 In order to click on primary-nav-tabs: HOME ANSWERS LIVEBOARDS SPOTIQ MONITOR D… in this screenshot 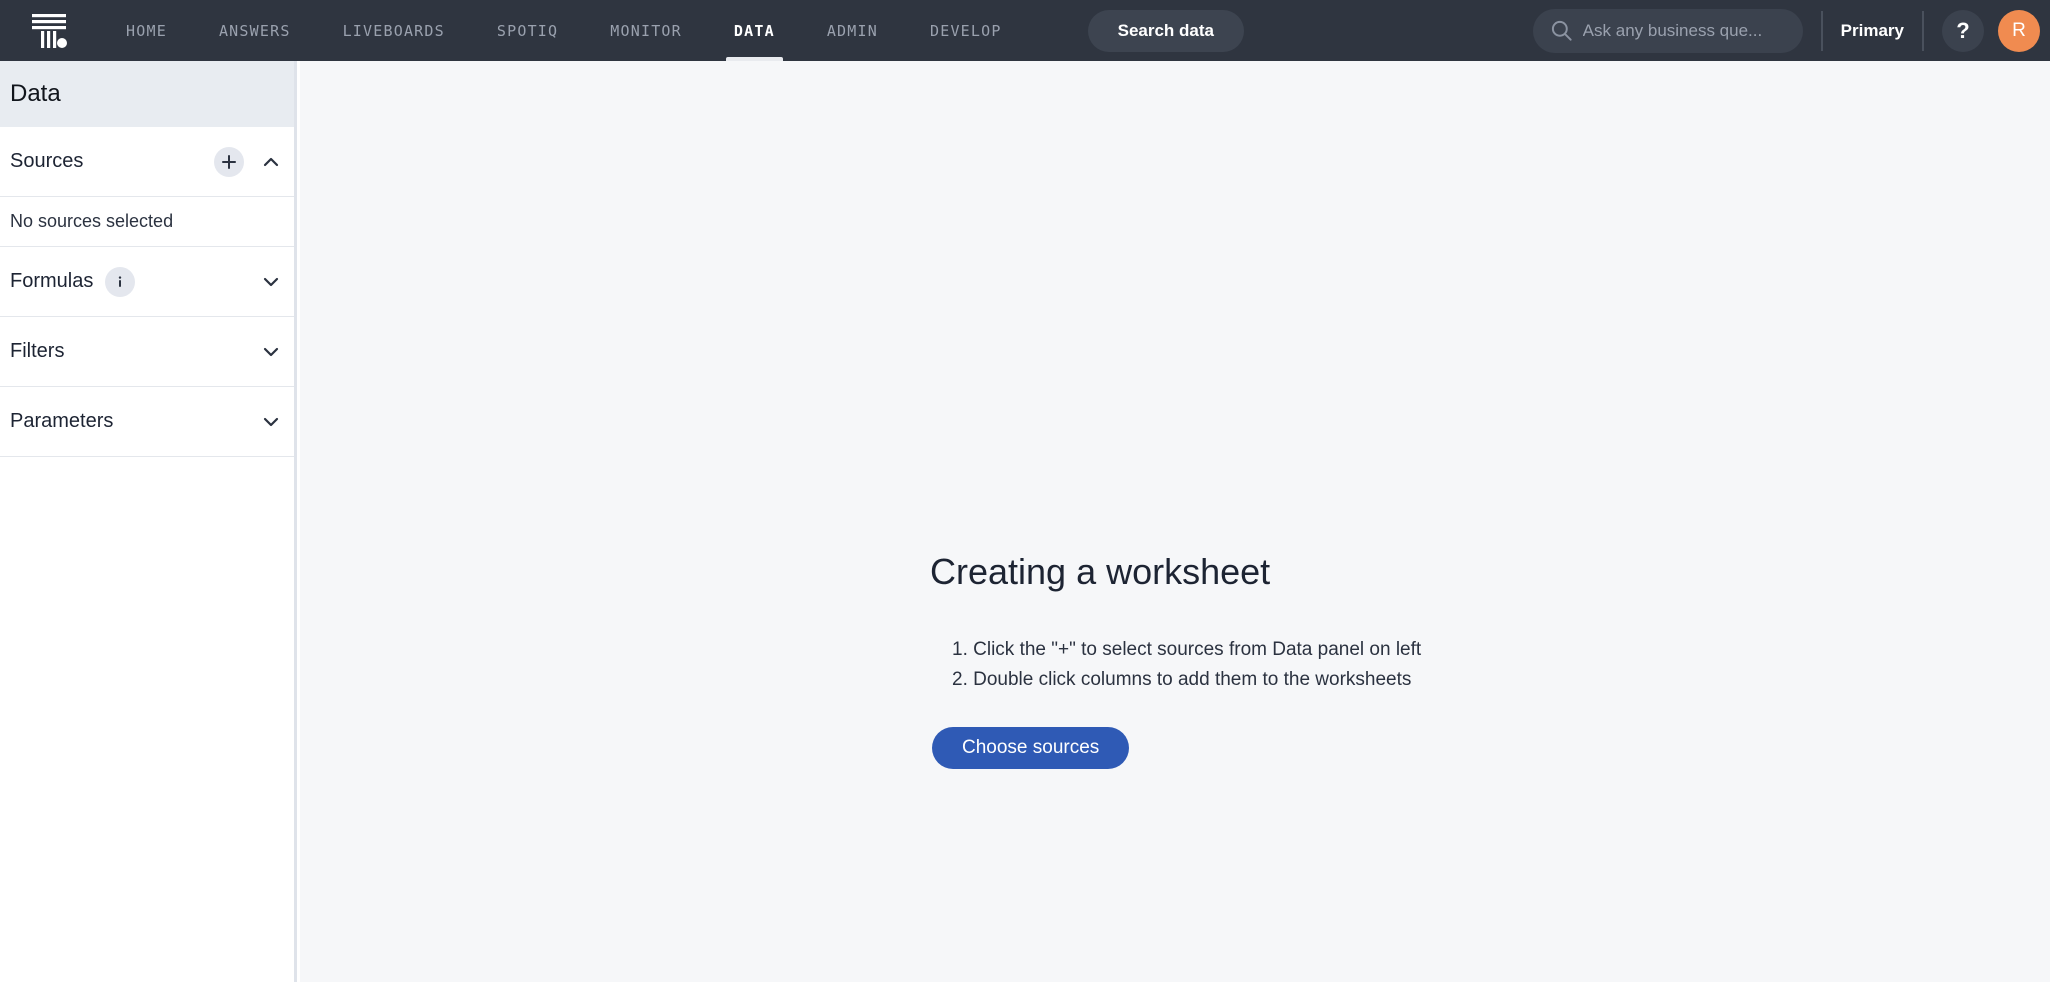, I will do `click(564, 30)`.